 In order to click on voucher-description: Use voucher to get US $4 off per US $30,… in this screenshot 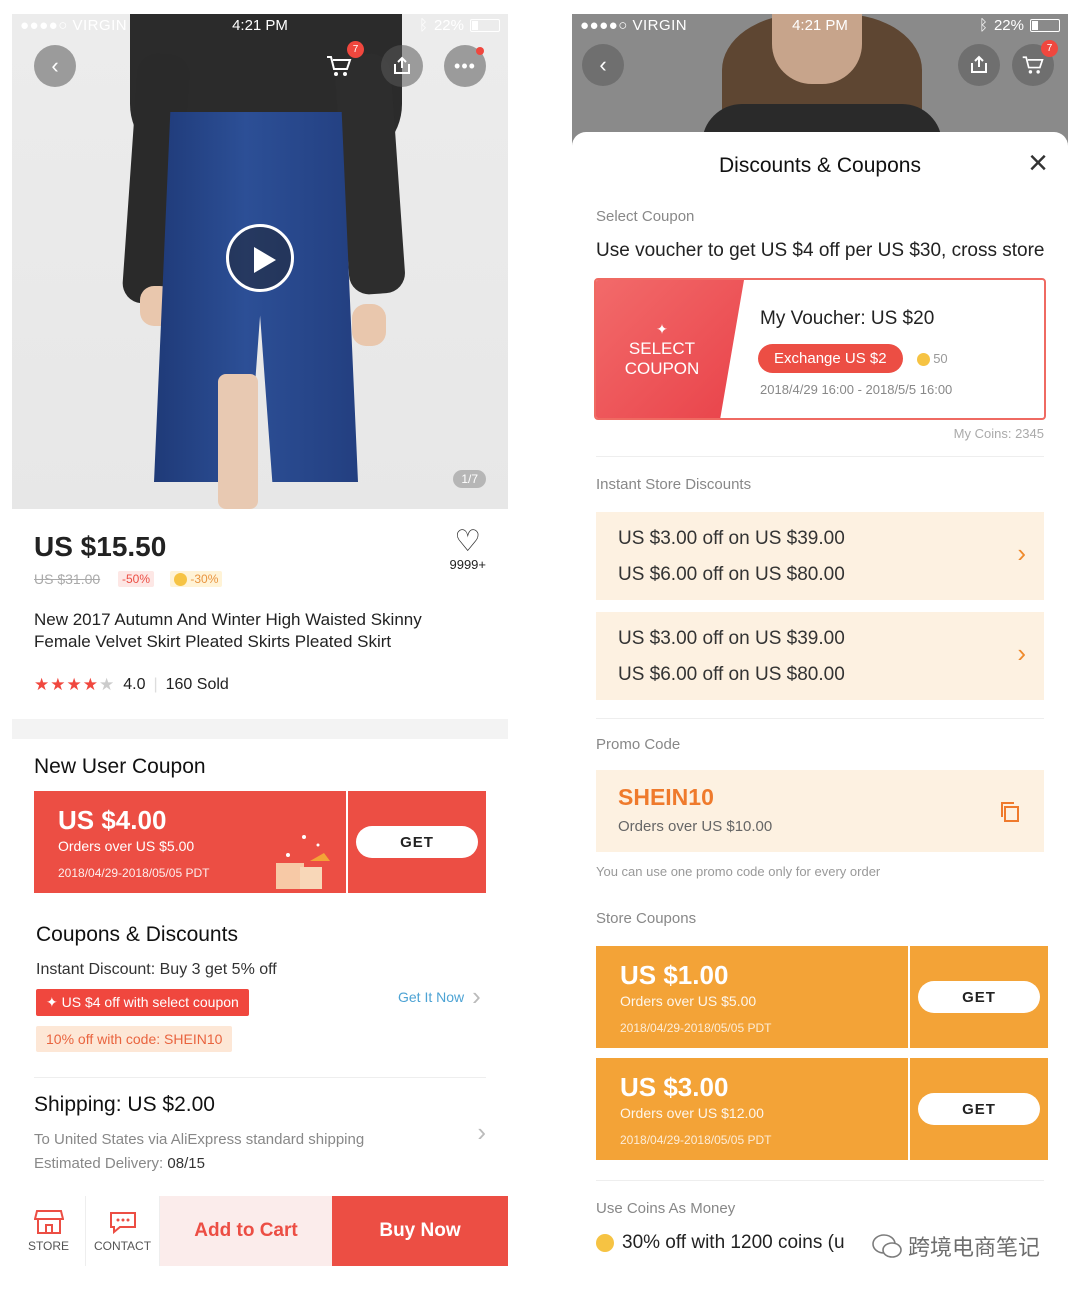, I will do `click(820, 250)`.